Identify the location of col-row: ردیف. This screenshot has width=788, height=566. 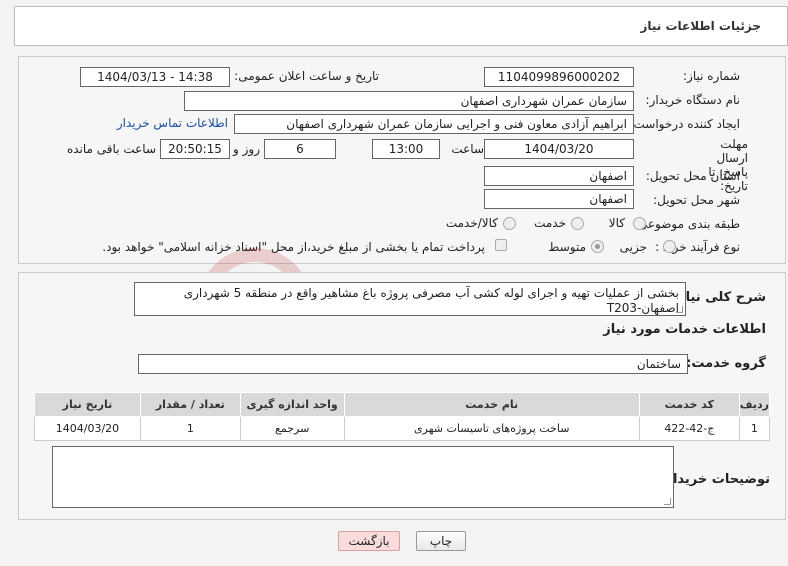
(754, 404).